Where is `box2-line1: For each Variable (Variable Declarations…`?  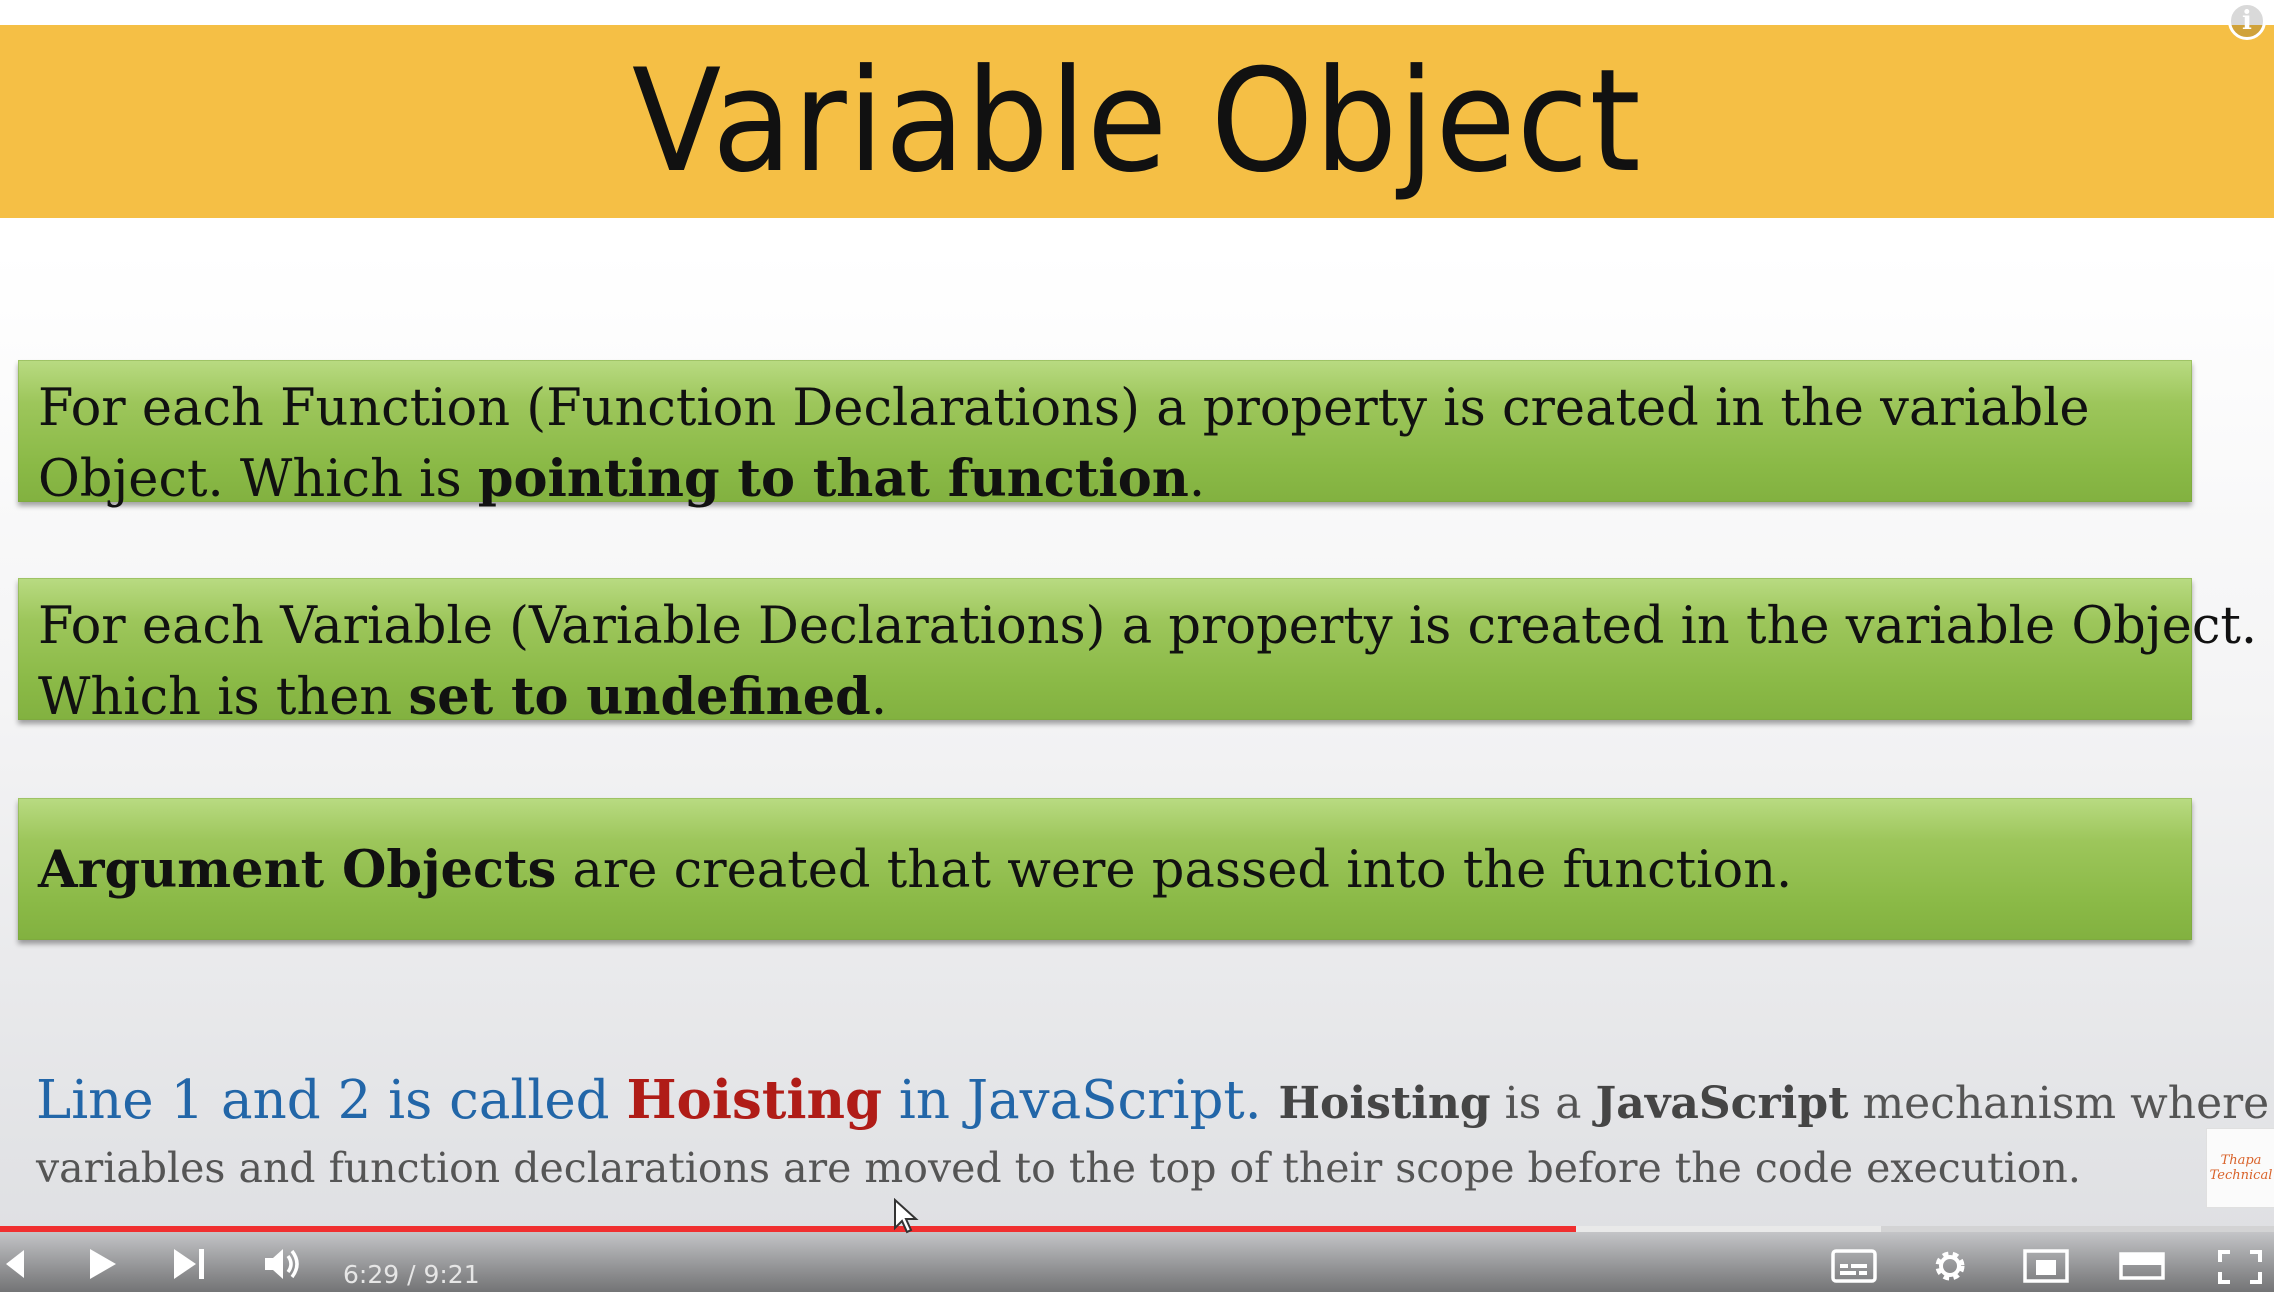 box2-line1: For each Variable (Variable Declarations… is located at coordinates (1148, 626).